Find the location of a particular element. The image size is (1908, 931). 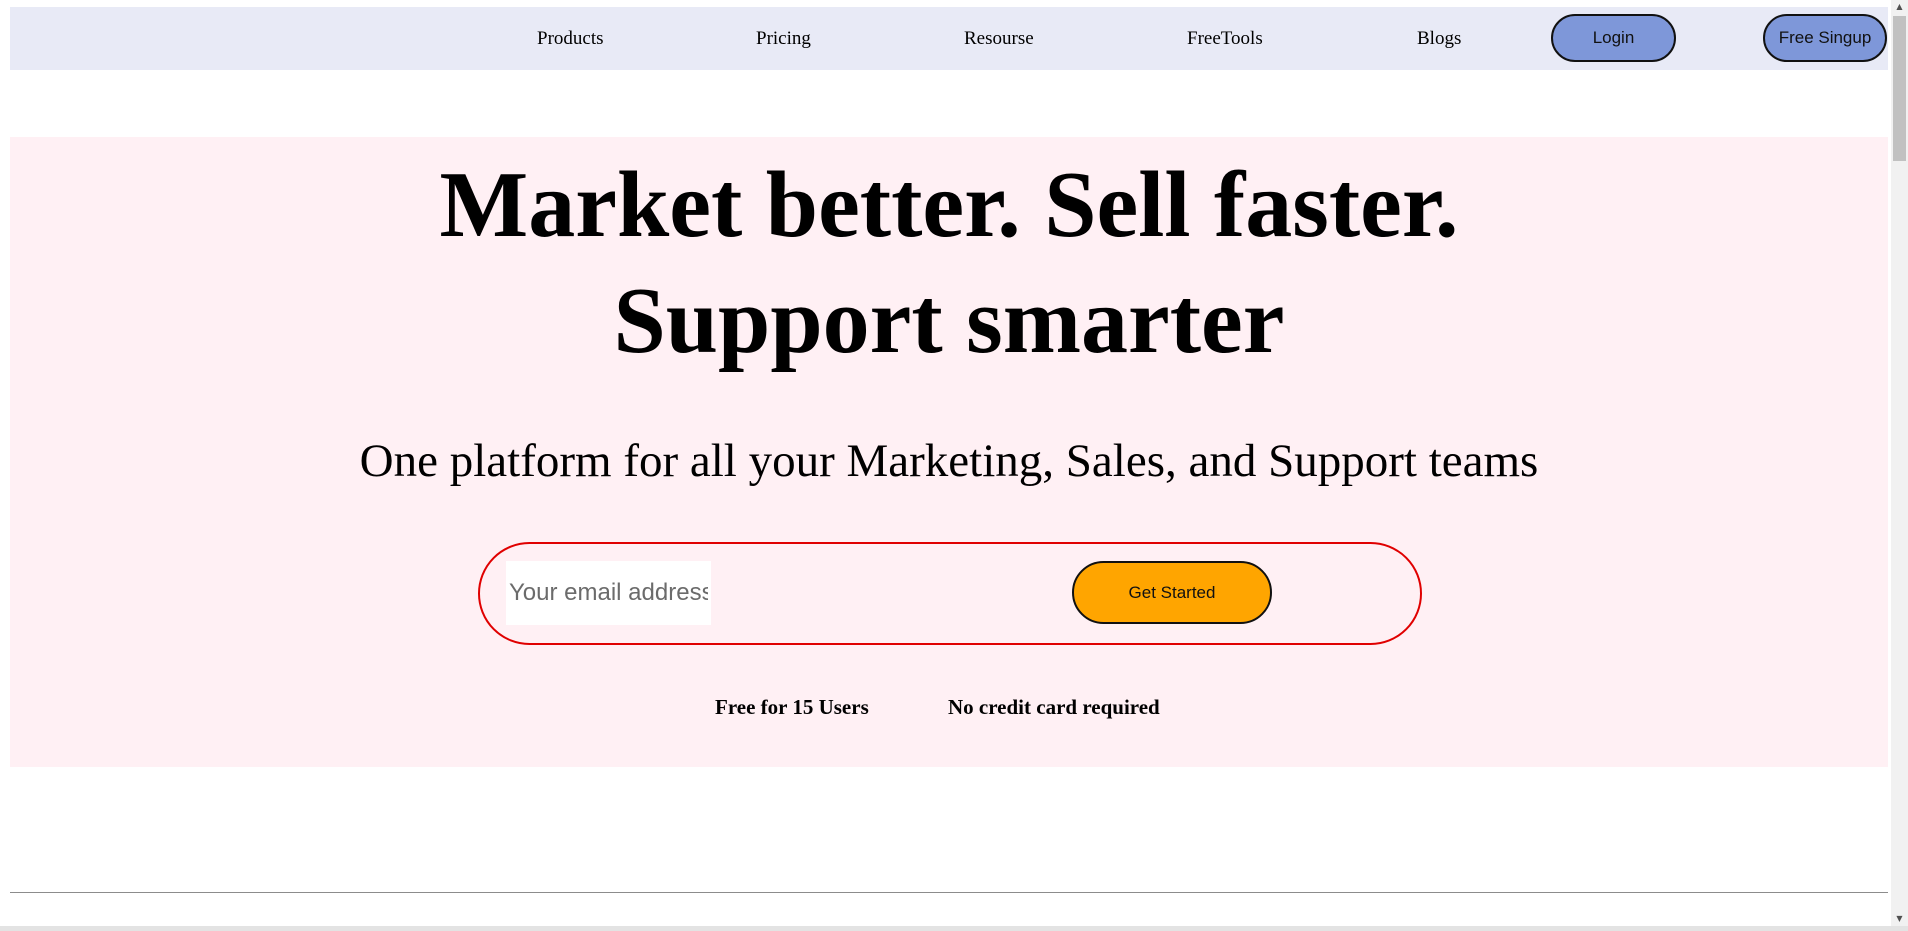

free-signup-button: Free Singup is located at coordinates (1825, 38).